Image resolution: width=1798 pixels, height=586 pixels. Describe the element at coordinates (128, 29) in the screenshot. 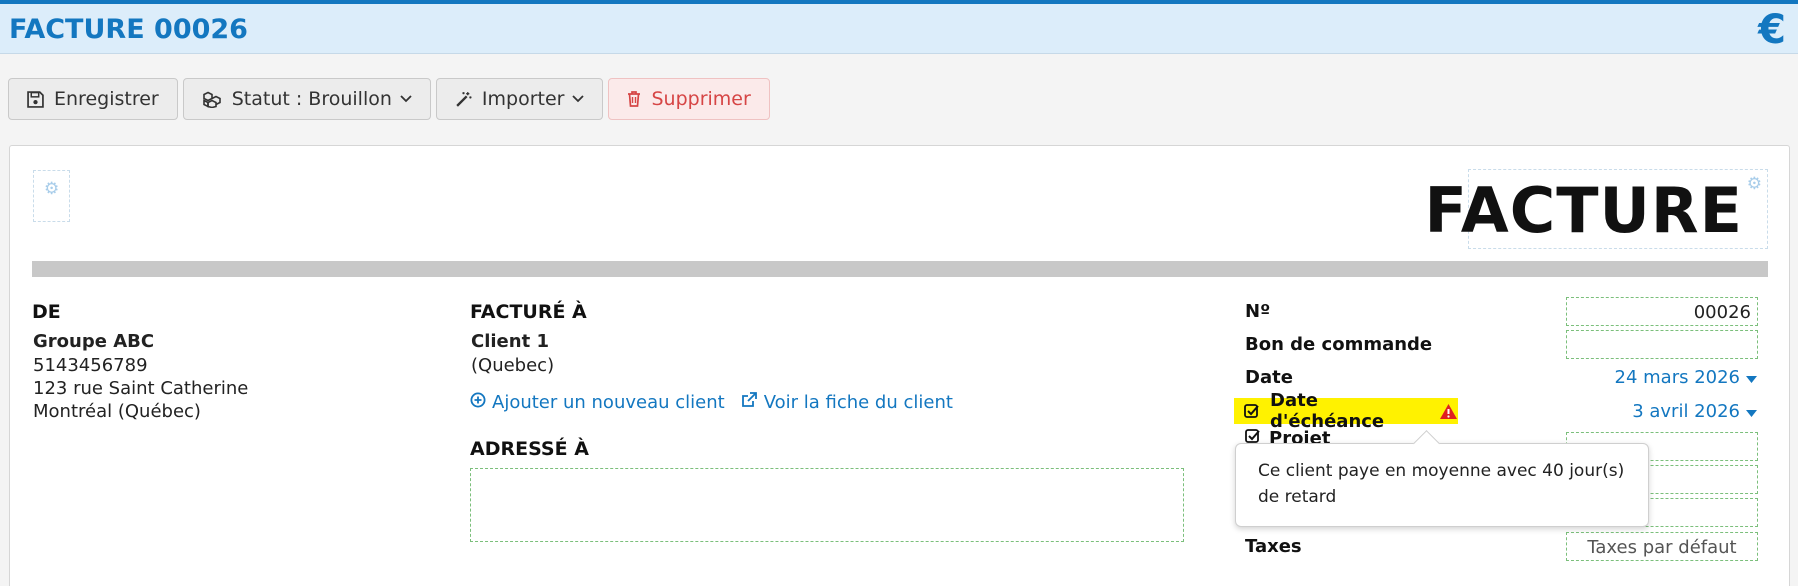

I see `page-title: FACTURE 00026` at that location.